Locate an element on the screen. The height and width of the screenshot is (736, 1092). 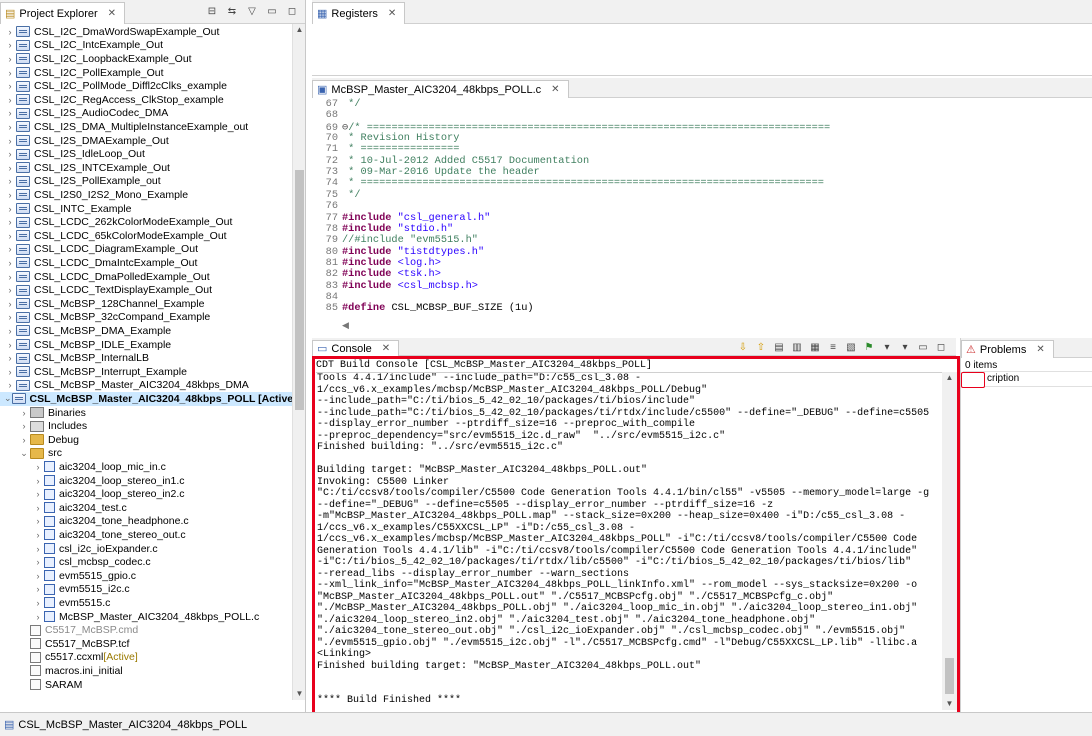
project-item: › CSL_McBSP_128Channel_Example is located at coordinates (146, 304).